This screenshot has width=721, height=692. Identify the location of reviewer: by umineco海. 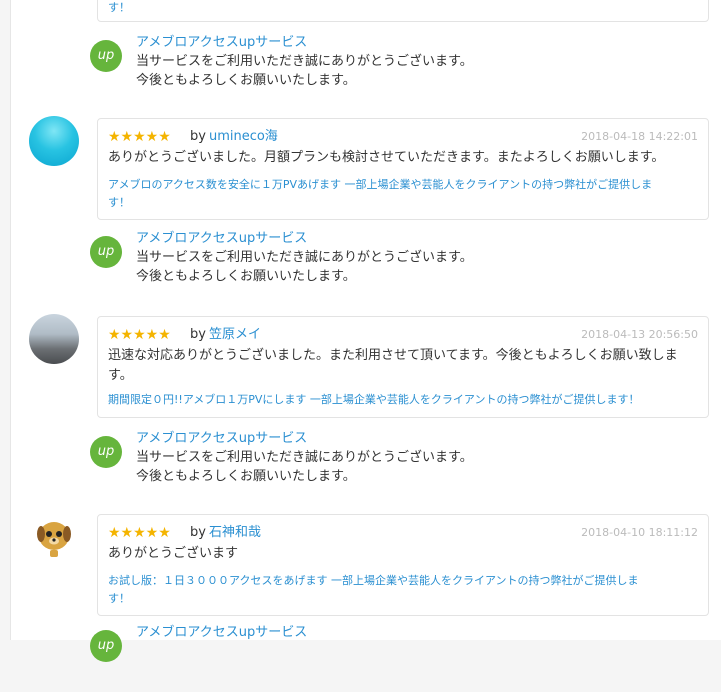
(234, 136).